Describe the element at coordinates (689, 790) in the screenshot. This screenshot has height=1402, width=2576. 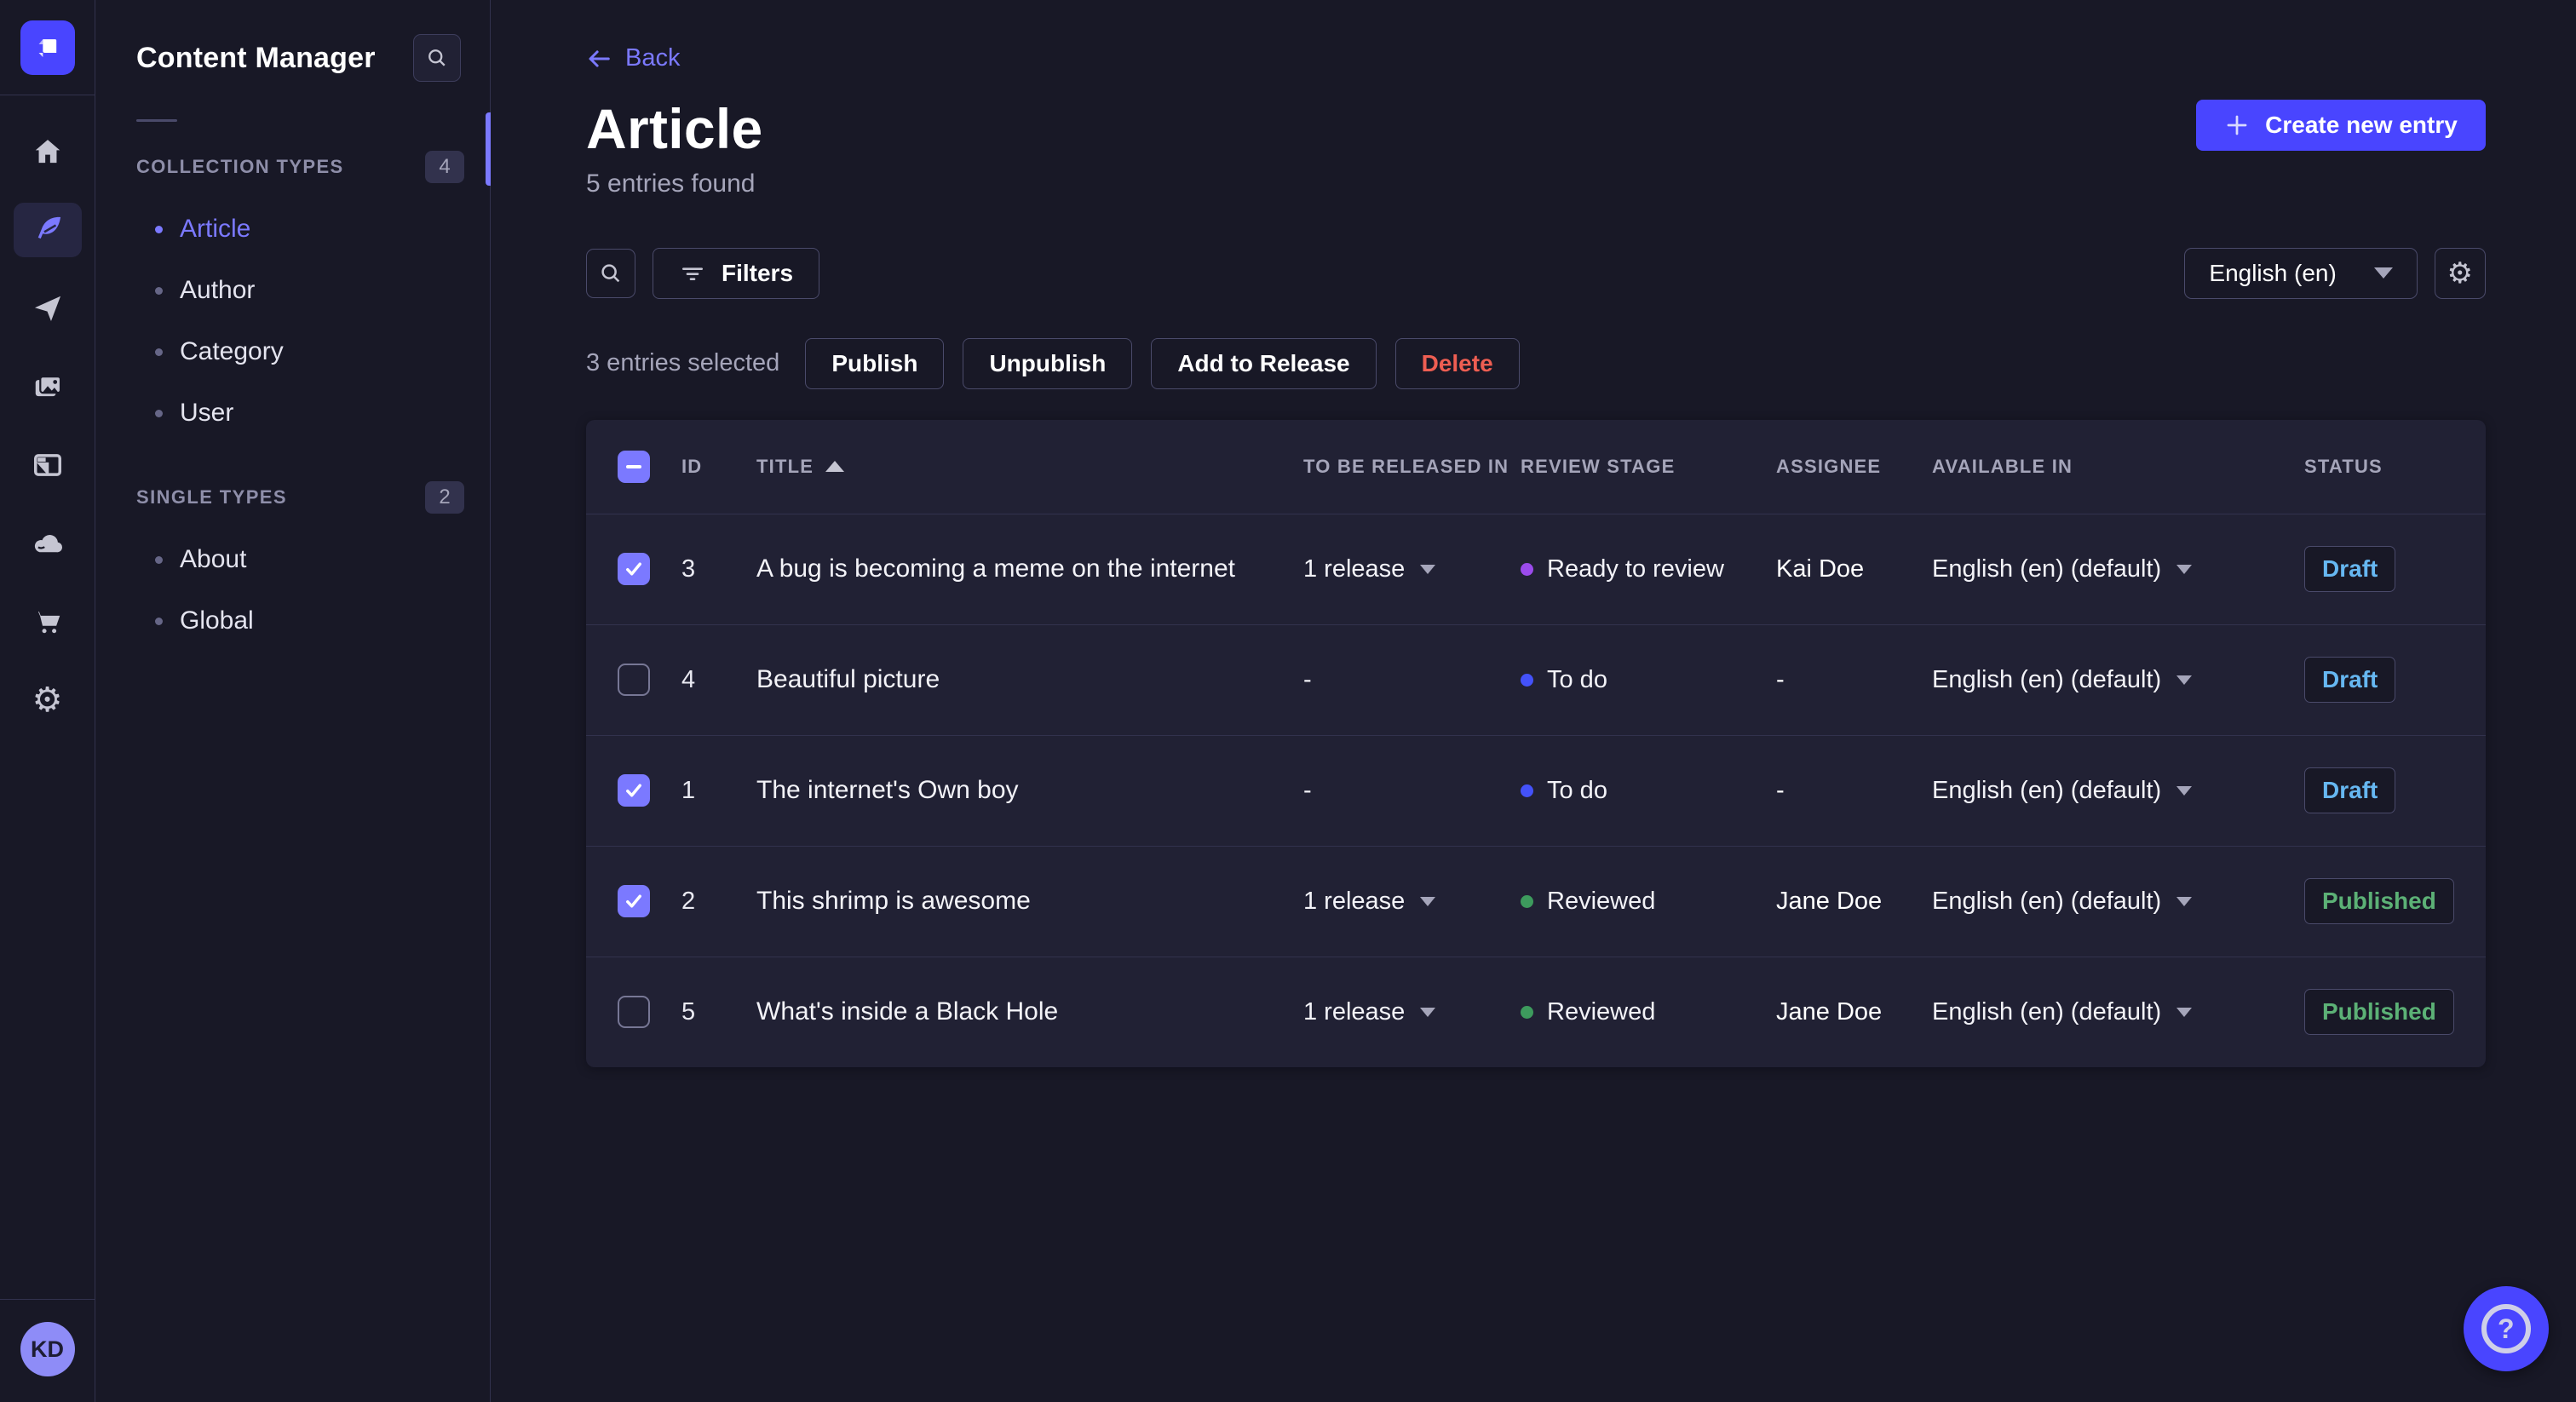
I see `cell-id: 1` at that location.